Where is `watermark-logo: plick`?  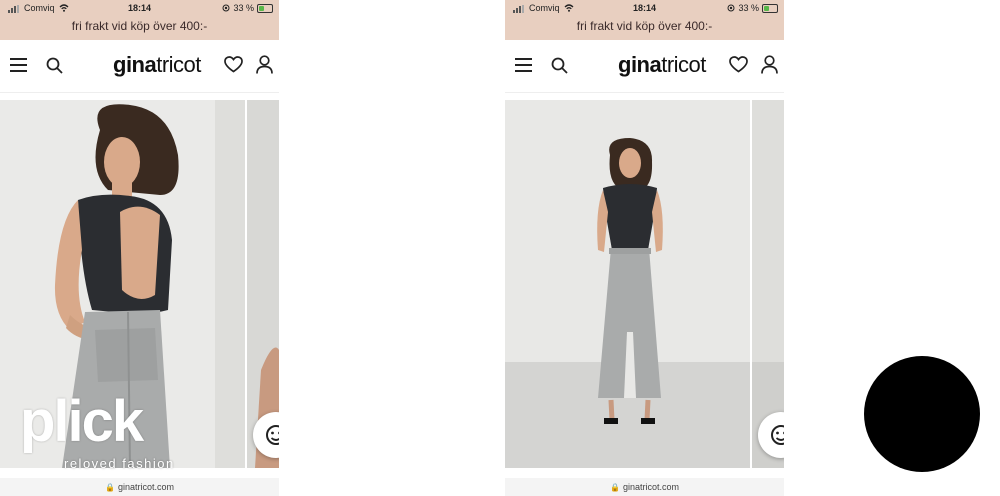 watermark-logo: plick is located at coordinates (82, 421).